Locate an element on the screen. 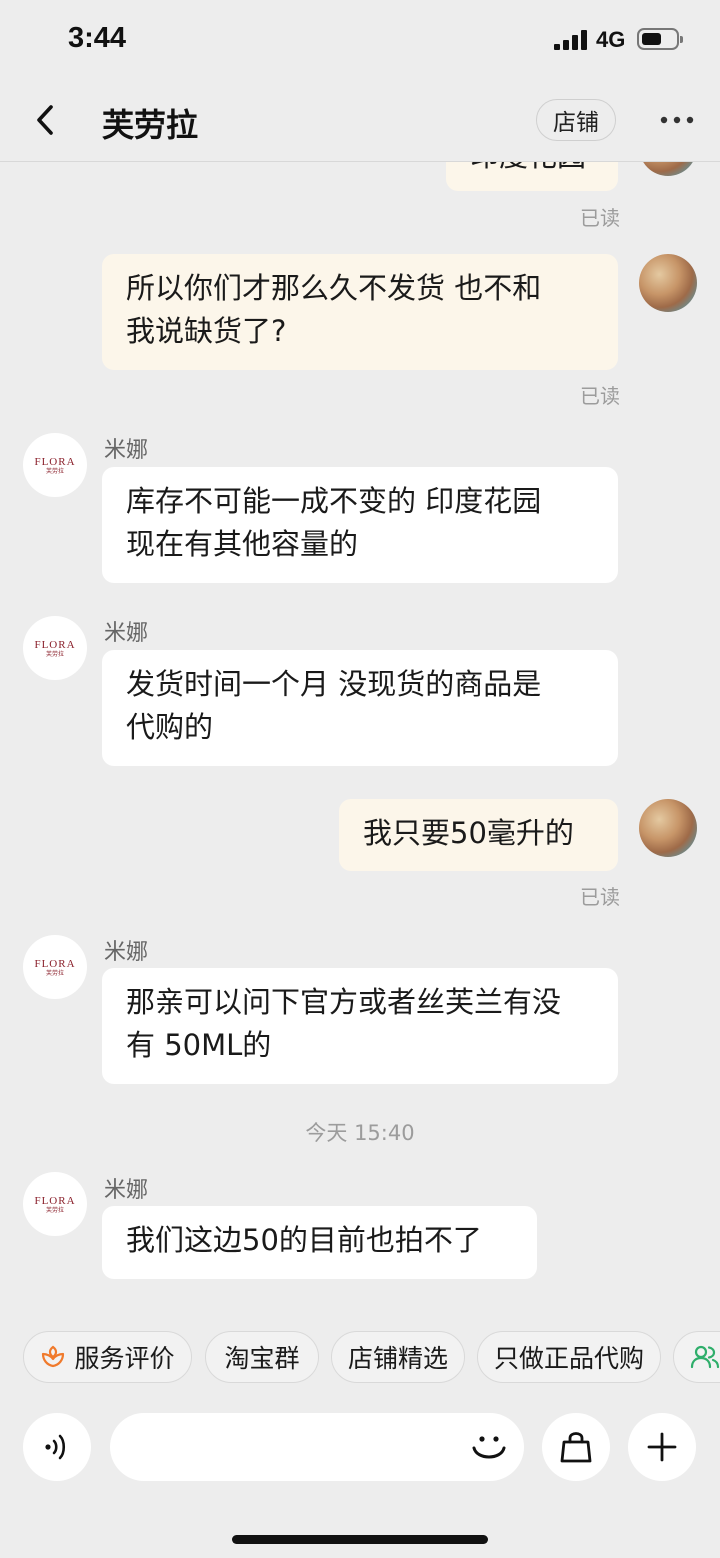 The image size is (720, 1558). add-button is located at coordinates (662, 1447).